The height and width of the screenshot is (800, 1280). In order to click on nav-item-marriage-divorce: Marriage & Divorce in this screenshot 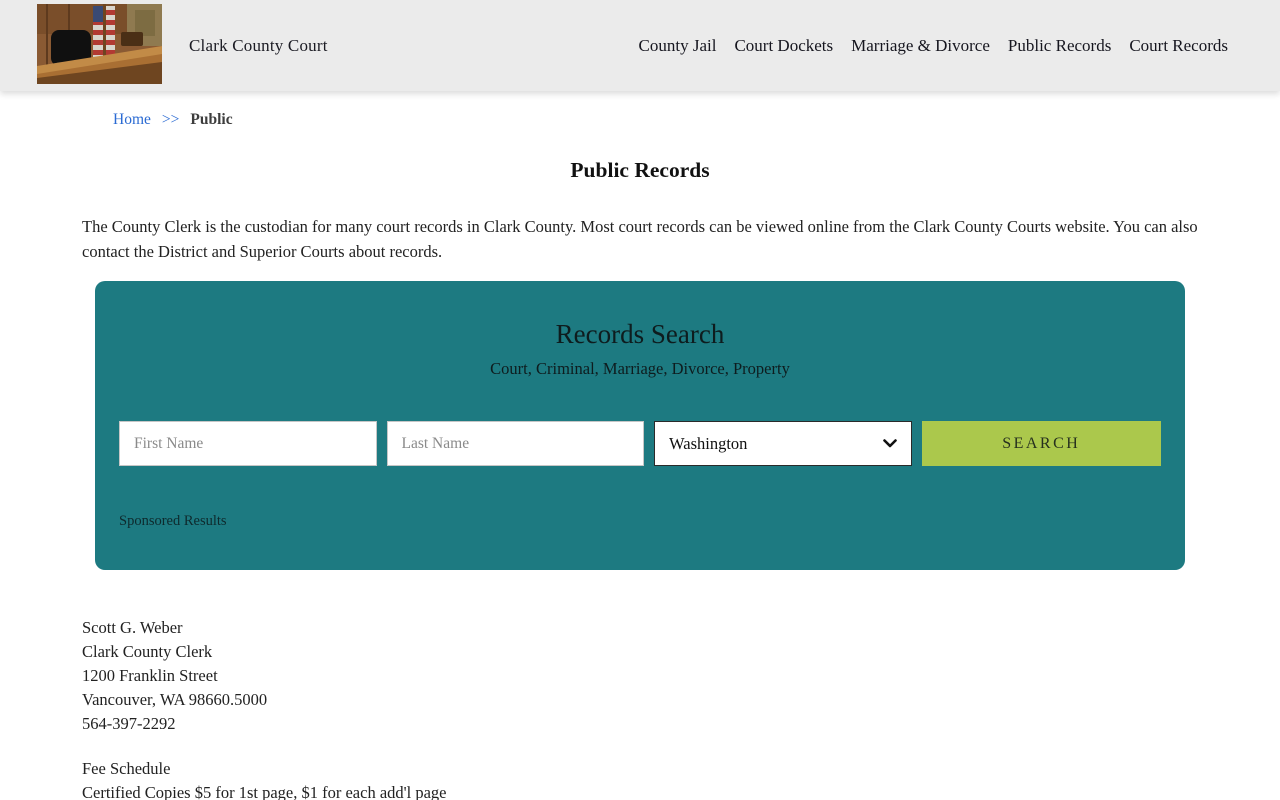, I will do `click(920, 46)`.